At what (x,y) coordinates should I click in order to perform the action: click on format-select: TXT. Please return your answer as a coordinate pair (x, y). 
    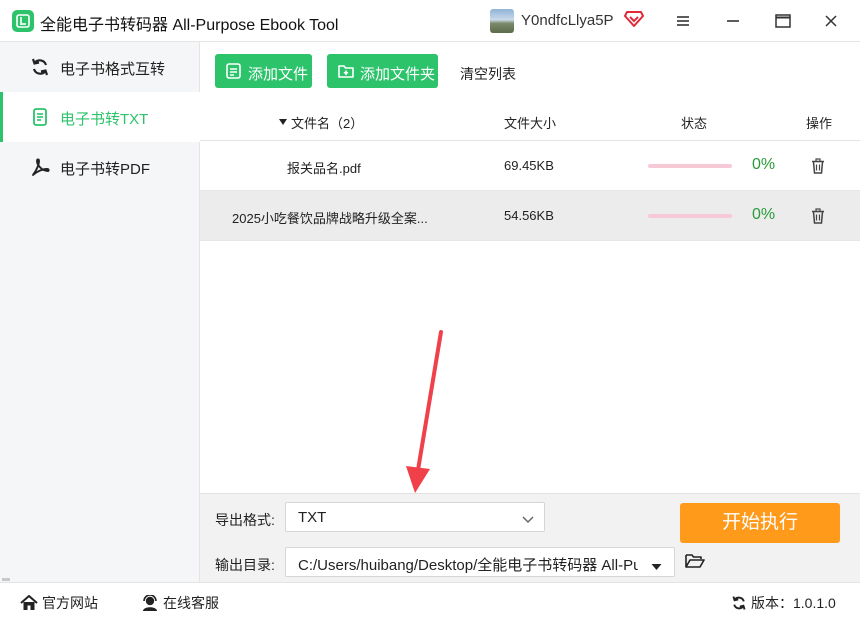
    Looking at the image, I should click on (415, 517).